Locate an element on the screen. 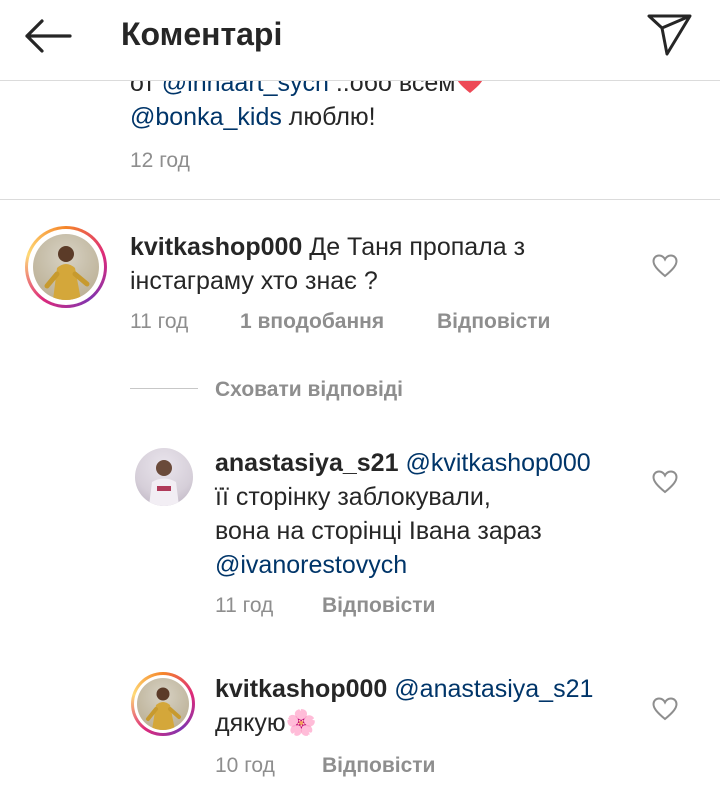 This screenshot has height=804, width=720. likes-count: 1 вподобання is located at coordinates (312, 322).